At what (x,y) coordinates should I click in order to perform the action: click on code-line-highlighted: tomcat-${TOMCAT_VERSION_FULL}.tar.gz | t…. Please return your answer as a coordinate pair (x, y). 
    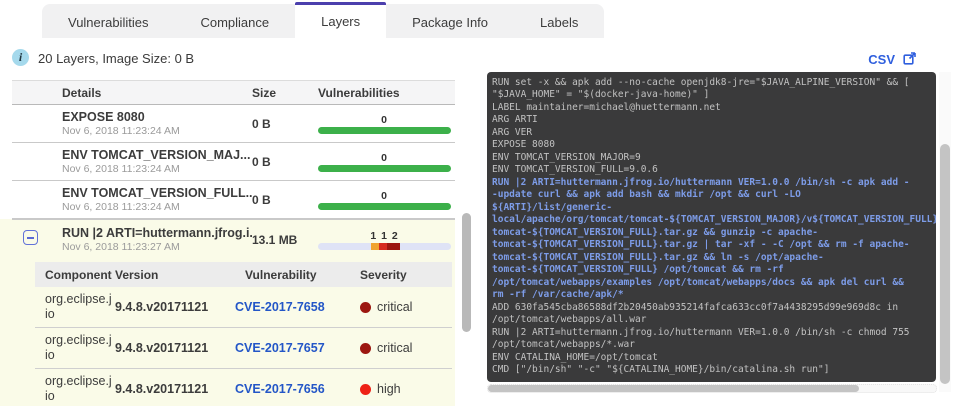
    Looking at the image, I should click on (701, 245).